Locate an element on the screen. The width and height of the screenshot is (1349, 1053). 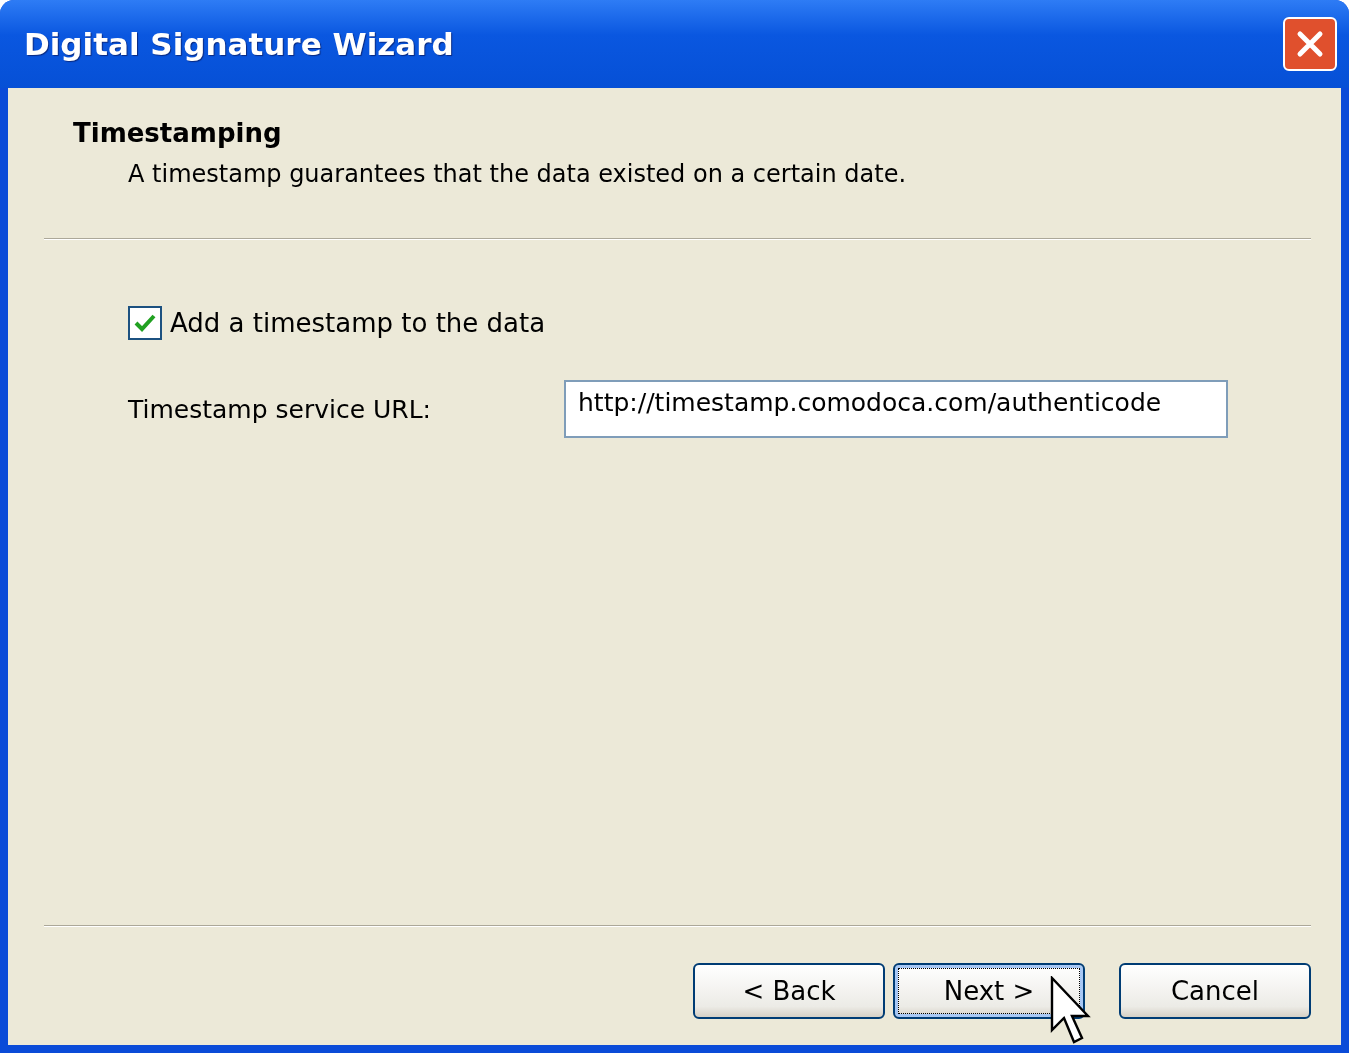
url-field: http://timestamp.comodoca.com/authenticode is located at coordinates (896, 409).